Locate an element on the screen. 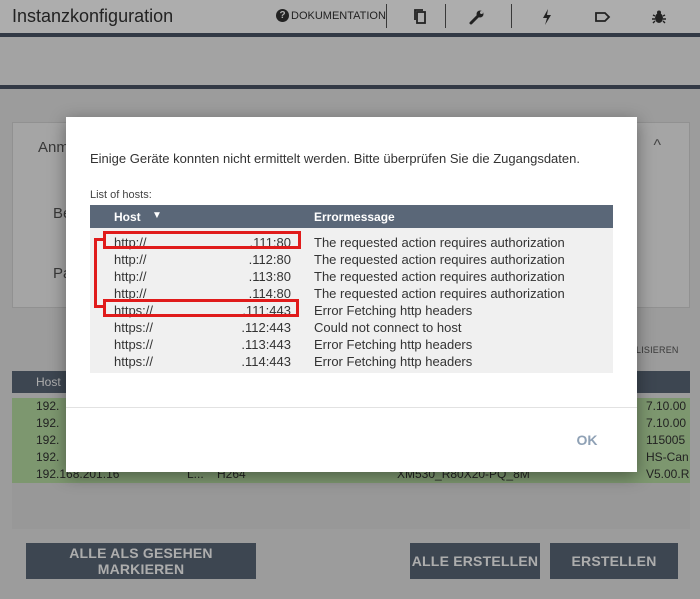 Image resolution: width=700 pixels, height=599 pixels. host-address: .113:443 is located at coordinates (266, 344).